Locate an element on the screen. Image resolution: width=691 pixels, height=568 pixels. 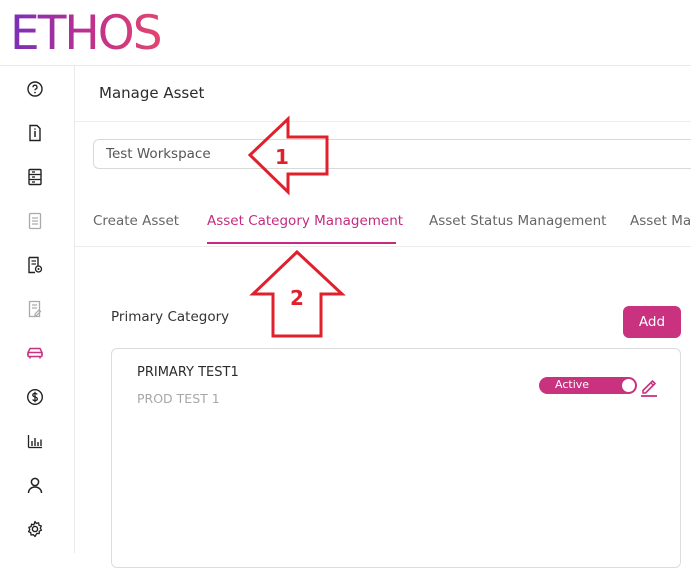
annotation-number-1: 1 is located at coordinates (282, 157).